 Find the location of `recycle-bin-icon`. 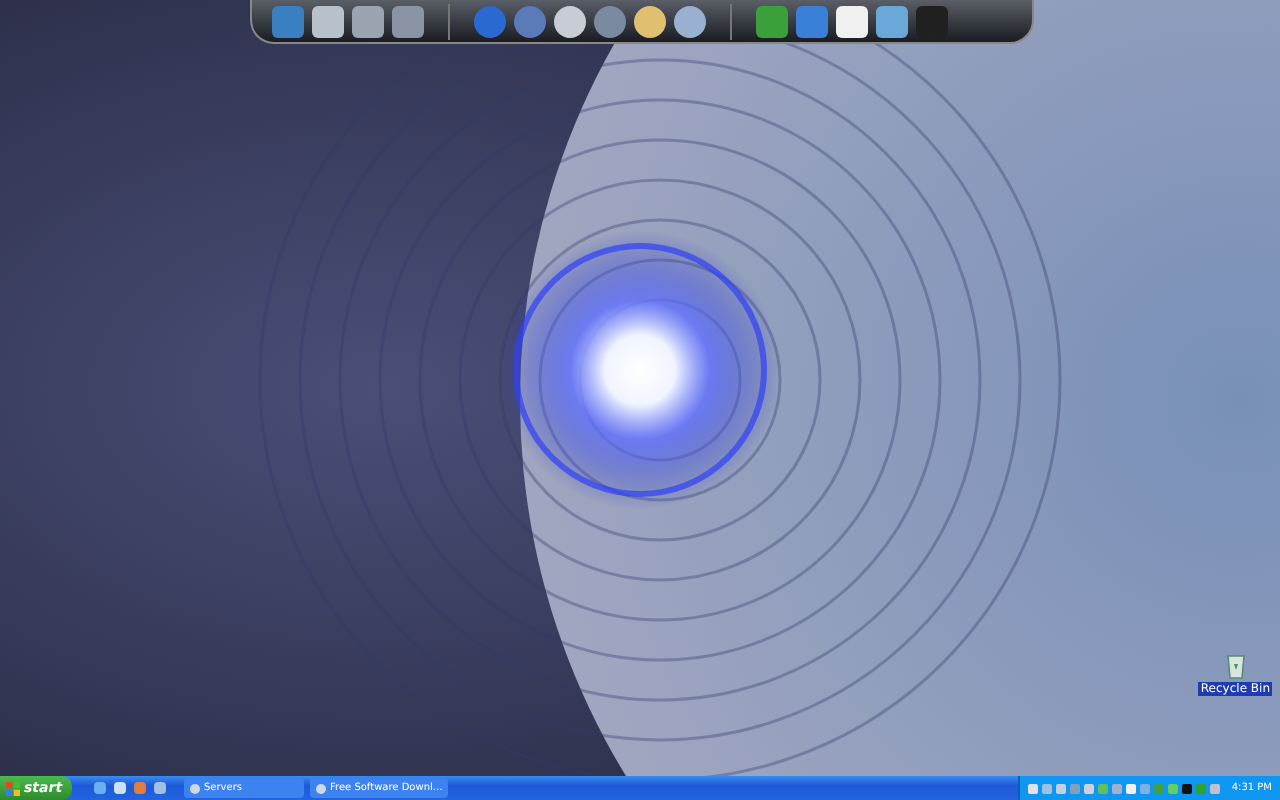

recycle-bin-icon is located at coordinates (1235, 666).